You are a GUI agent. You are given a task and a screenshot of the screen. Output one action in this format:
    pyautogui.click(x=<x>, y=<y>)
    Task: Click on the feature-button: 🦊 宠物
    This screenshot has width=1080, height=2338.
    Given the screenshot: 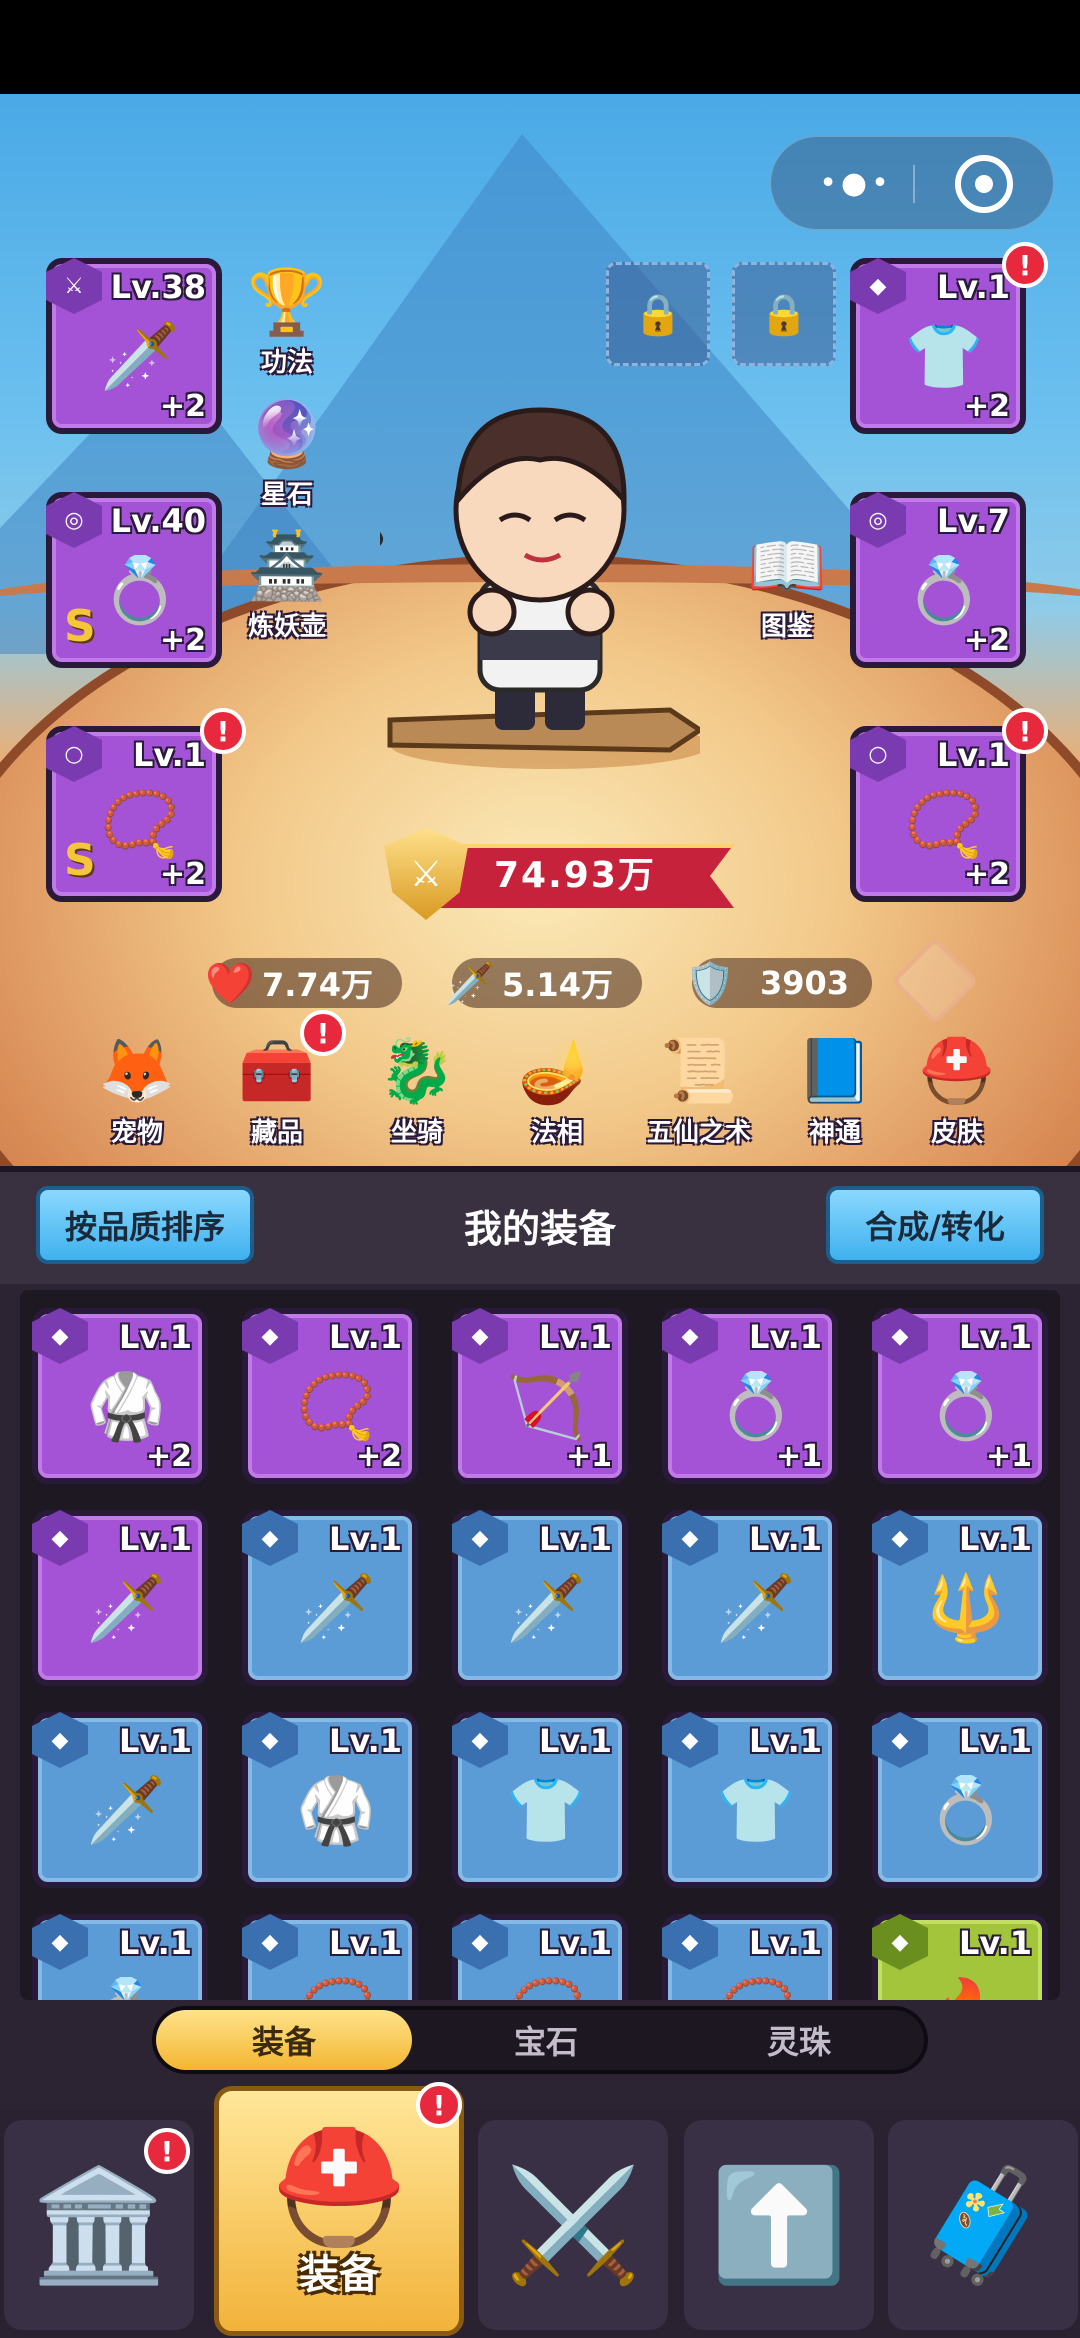 What is the action you would take?
    pyautogui.click(x=137, y=1089)
    